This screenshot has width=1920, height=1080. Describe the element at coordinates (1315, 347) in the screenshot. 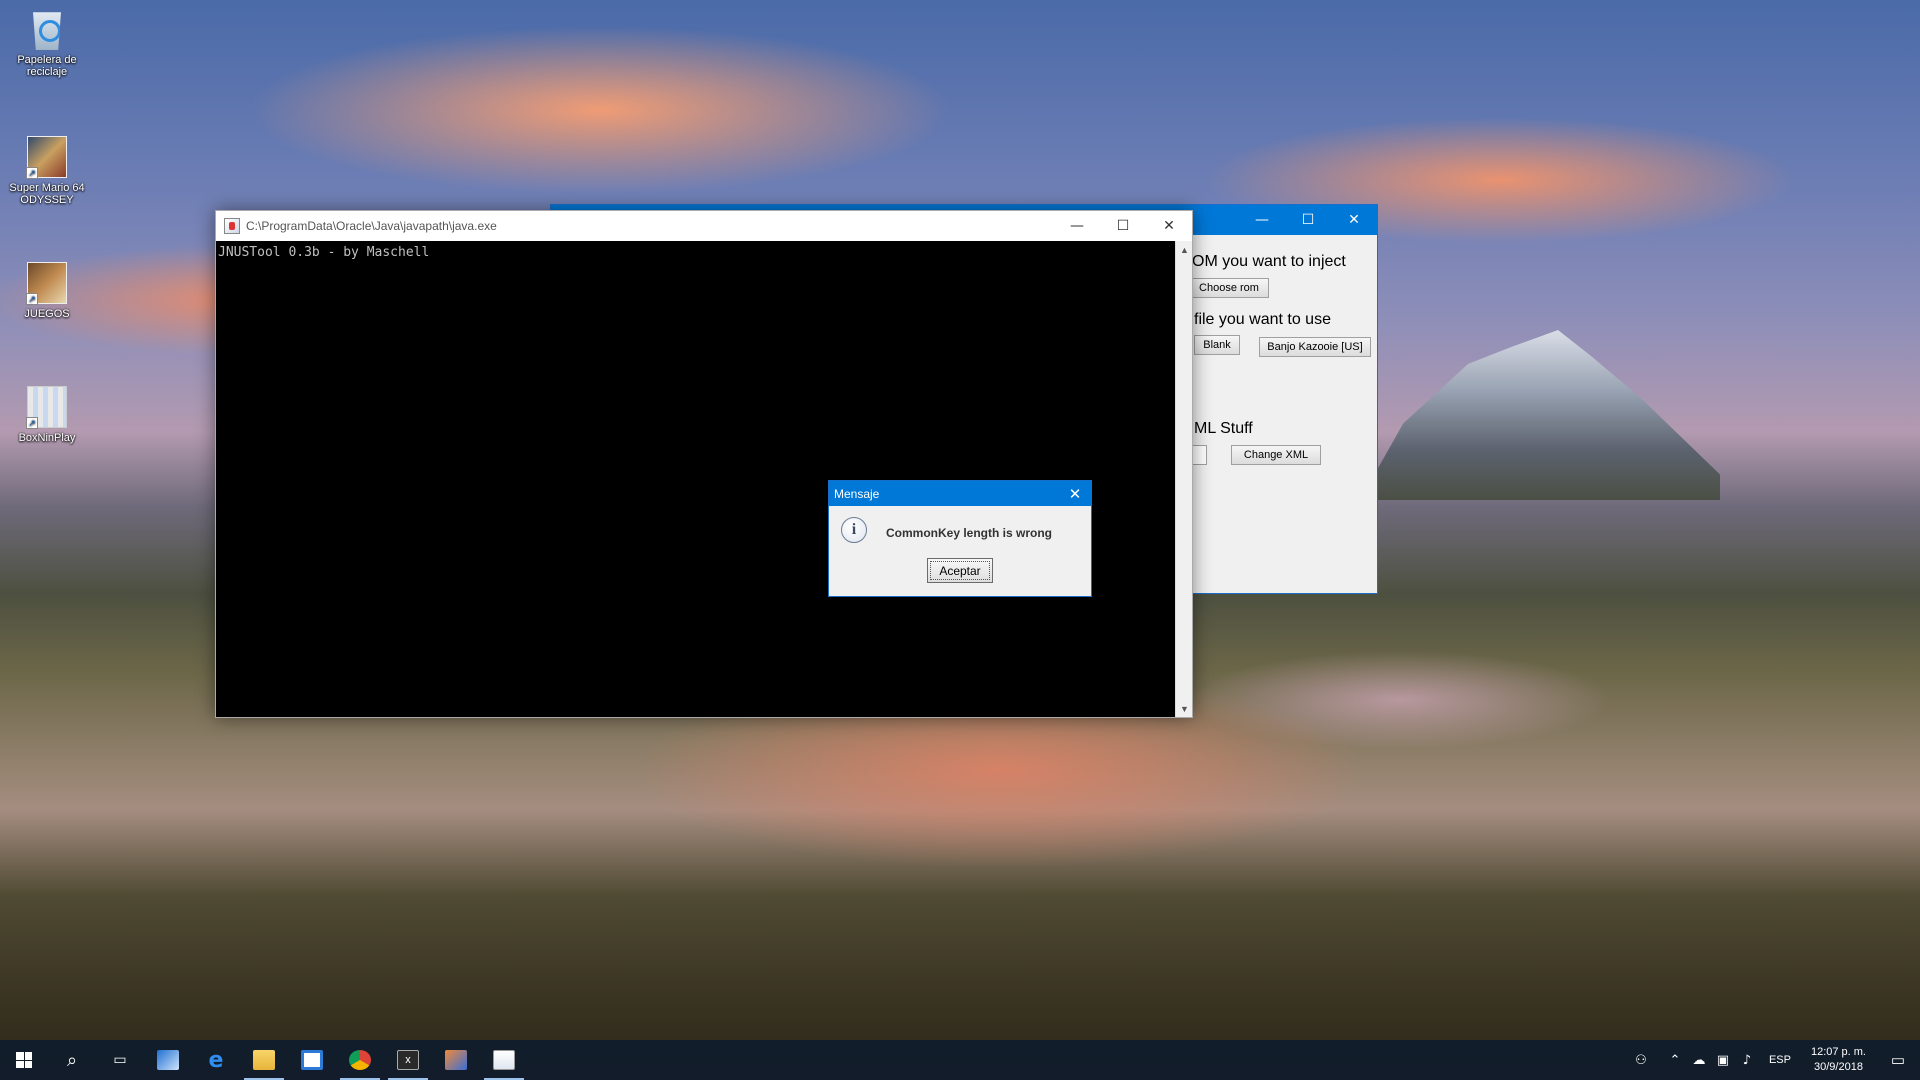

I see `banjo-kazooie-button: Banjo Kazooie [US]` at that location.